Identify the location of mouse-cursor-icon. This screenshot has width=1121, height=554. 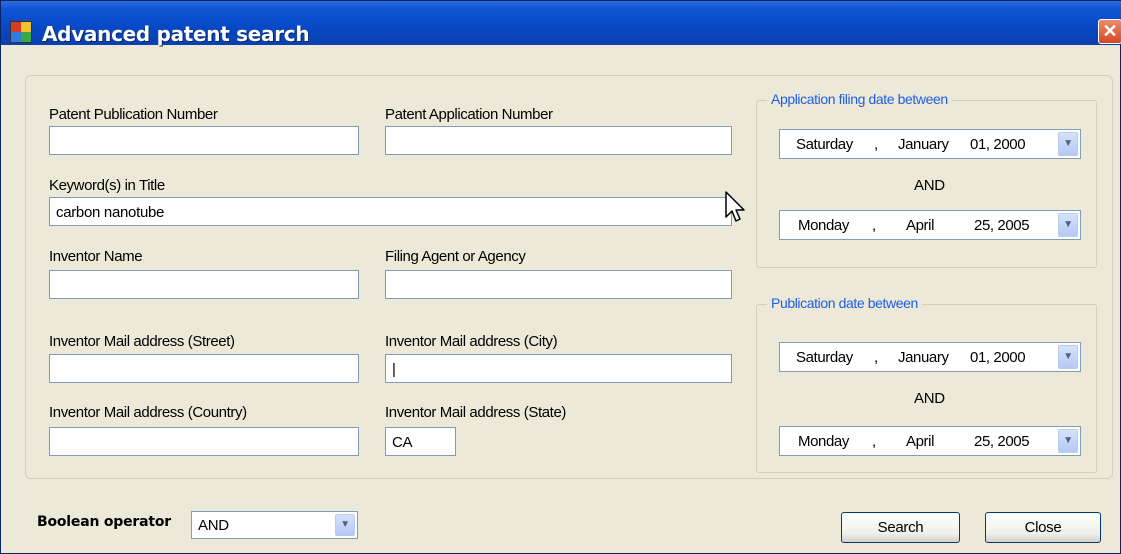
(735, 206).